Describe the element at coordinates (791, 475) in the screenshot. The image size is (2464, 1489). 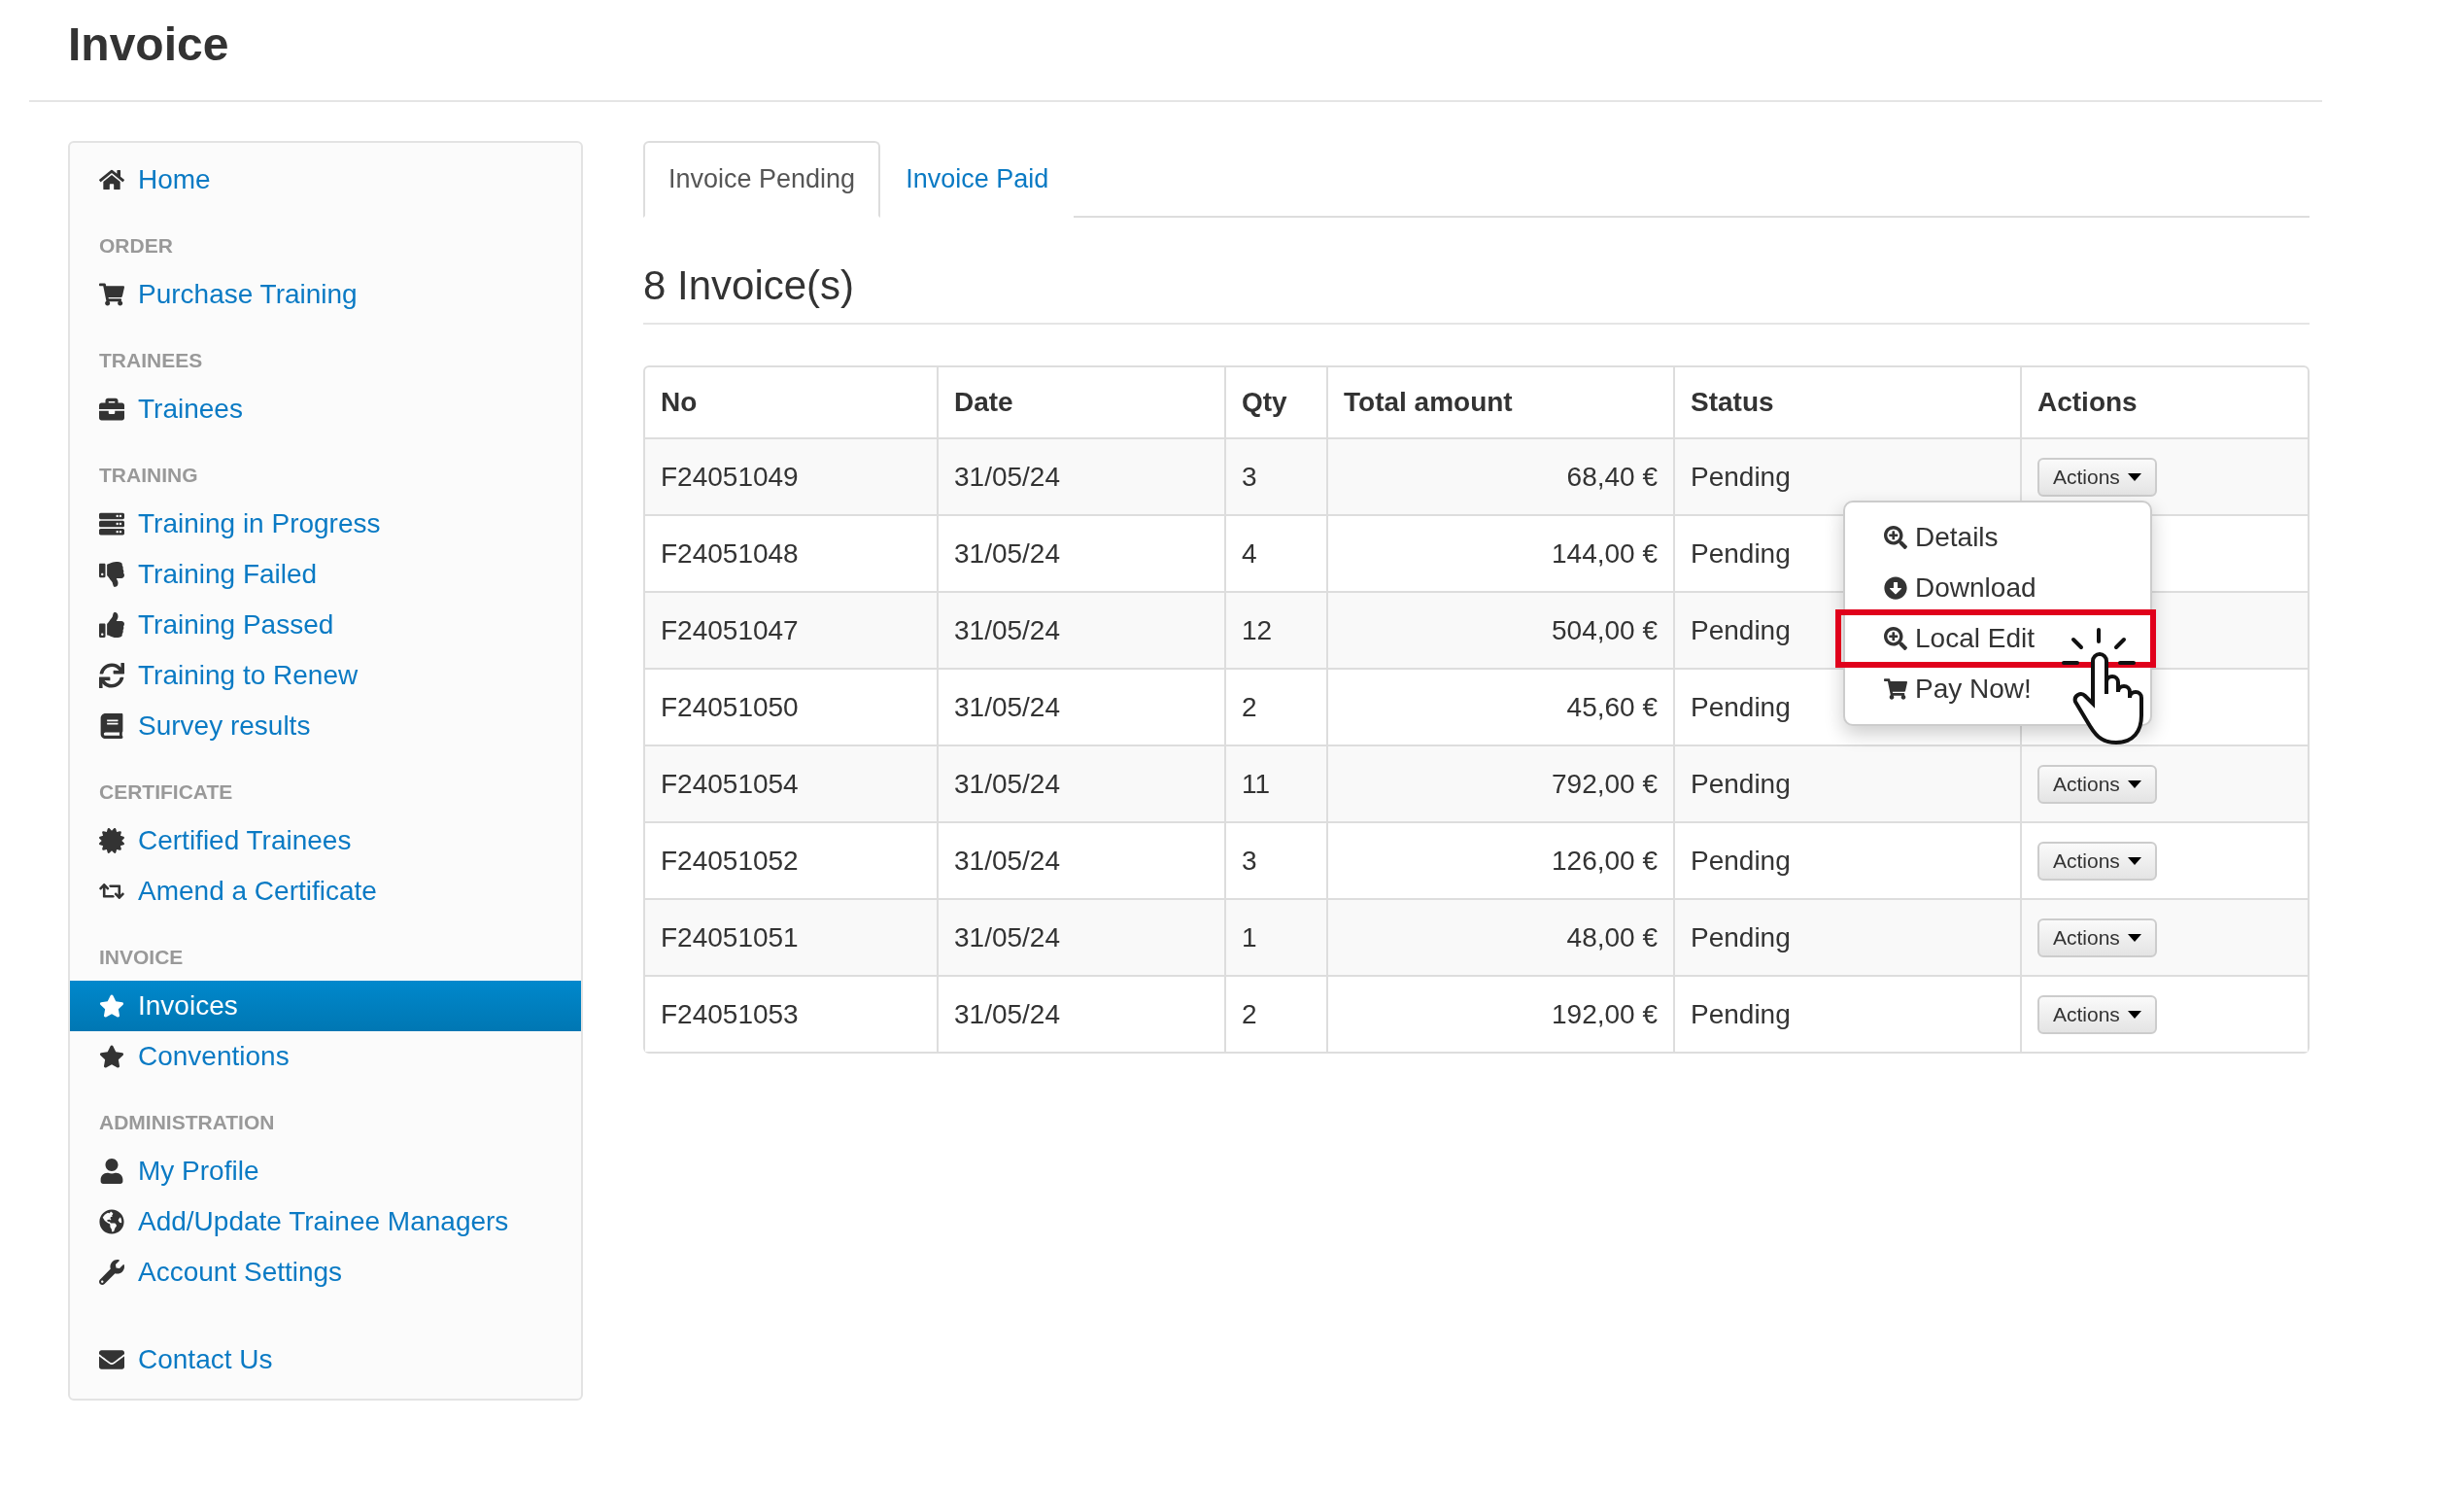
I see `table-cell: F24051049` at that location.